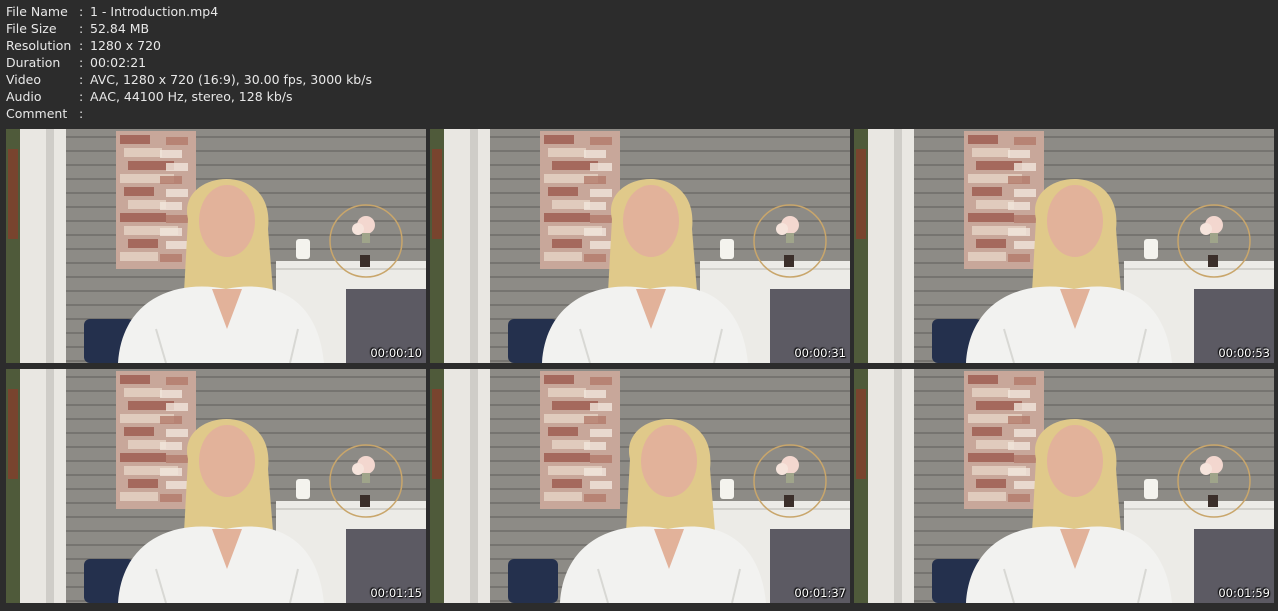  What do you see at coordinates (31, 28) in the screenshot?
I see `meta-key: File Size` at bounding box center [31, 28].